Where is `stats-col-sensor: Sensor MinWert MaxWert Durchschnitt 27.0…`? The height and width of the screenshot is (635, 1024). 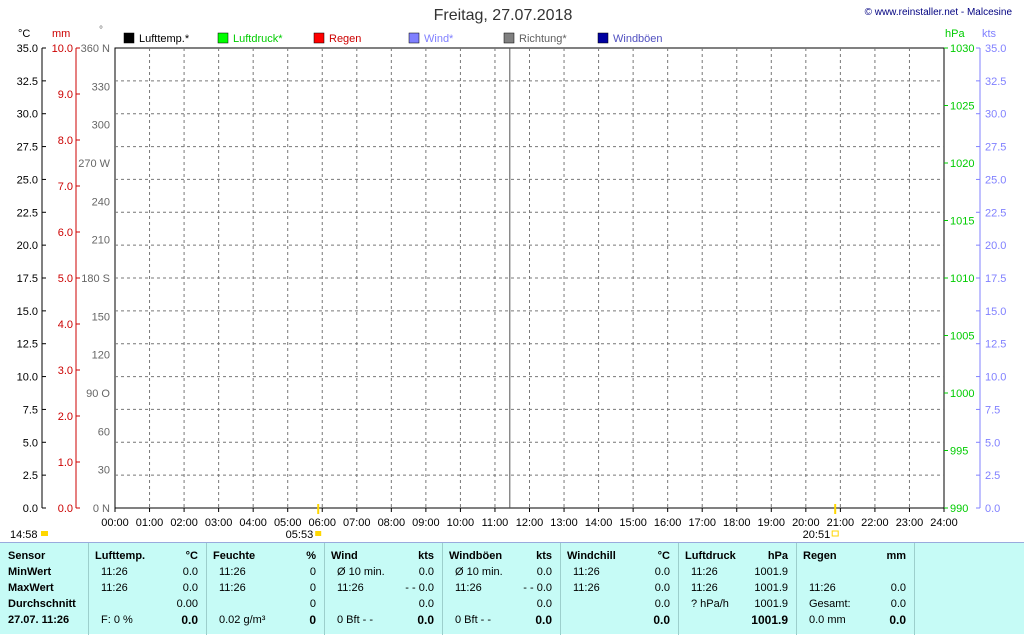
stats-col-sensor: Sensor MinWert MaxWert Durchschnitt 27.0… is located at coordinates (44, 589).